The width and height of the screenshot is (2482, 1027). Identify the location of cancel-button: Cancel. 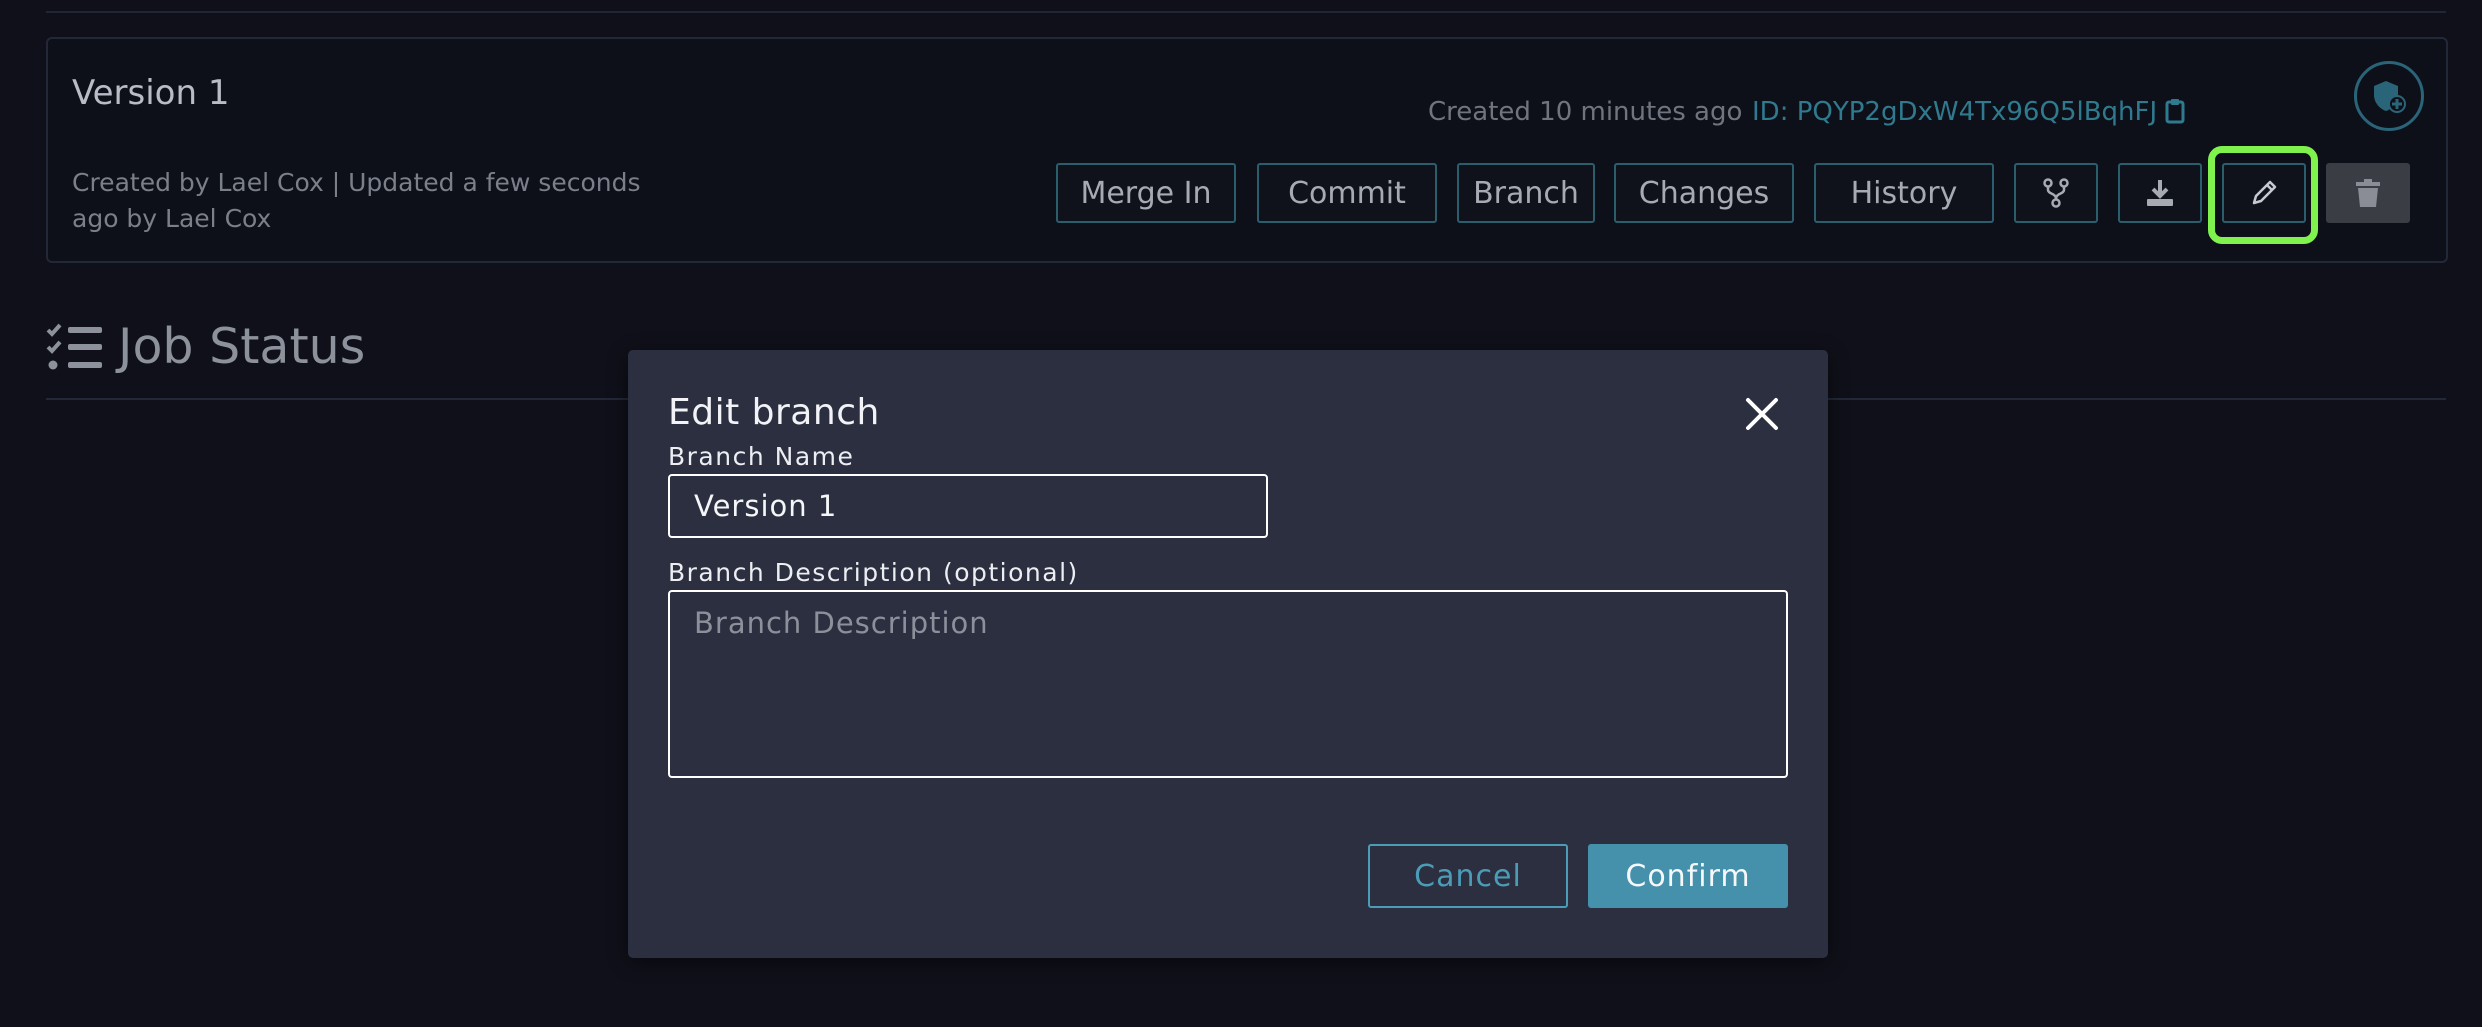
(1468, 876).